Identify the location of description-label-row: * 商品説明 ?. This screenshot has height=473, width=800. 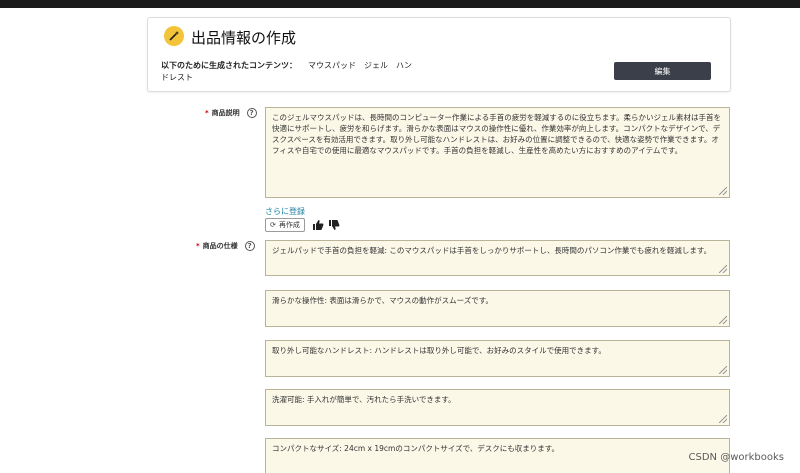
(231, 113).